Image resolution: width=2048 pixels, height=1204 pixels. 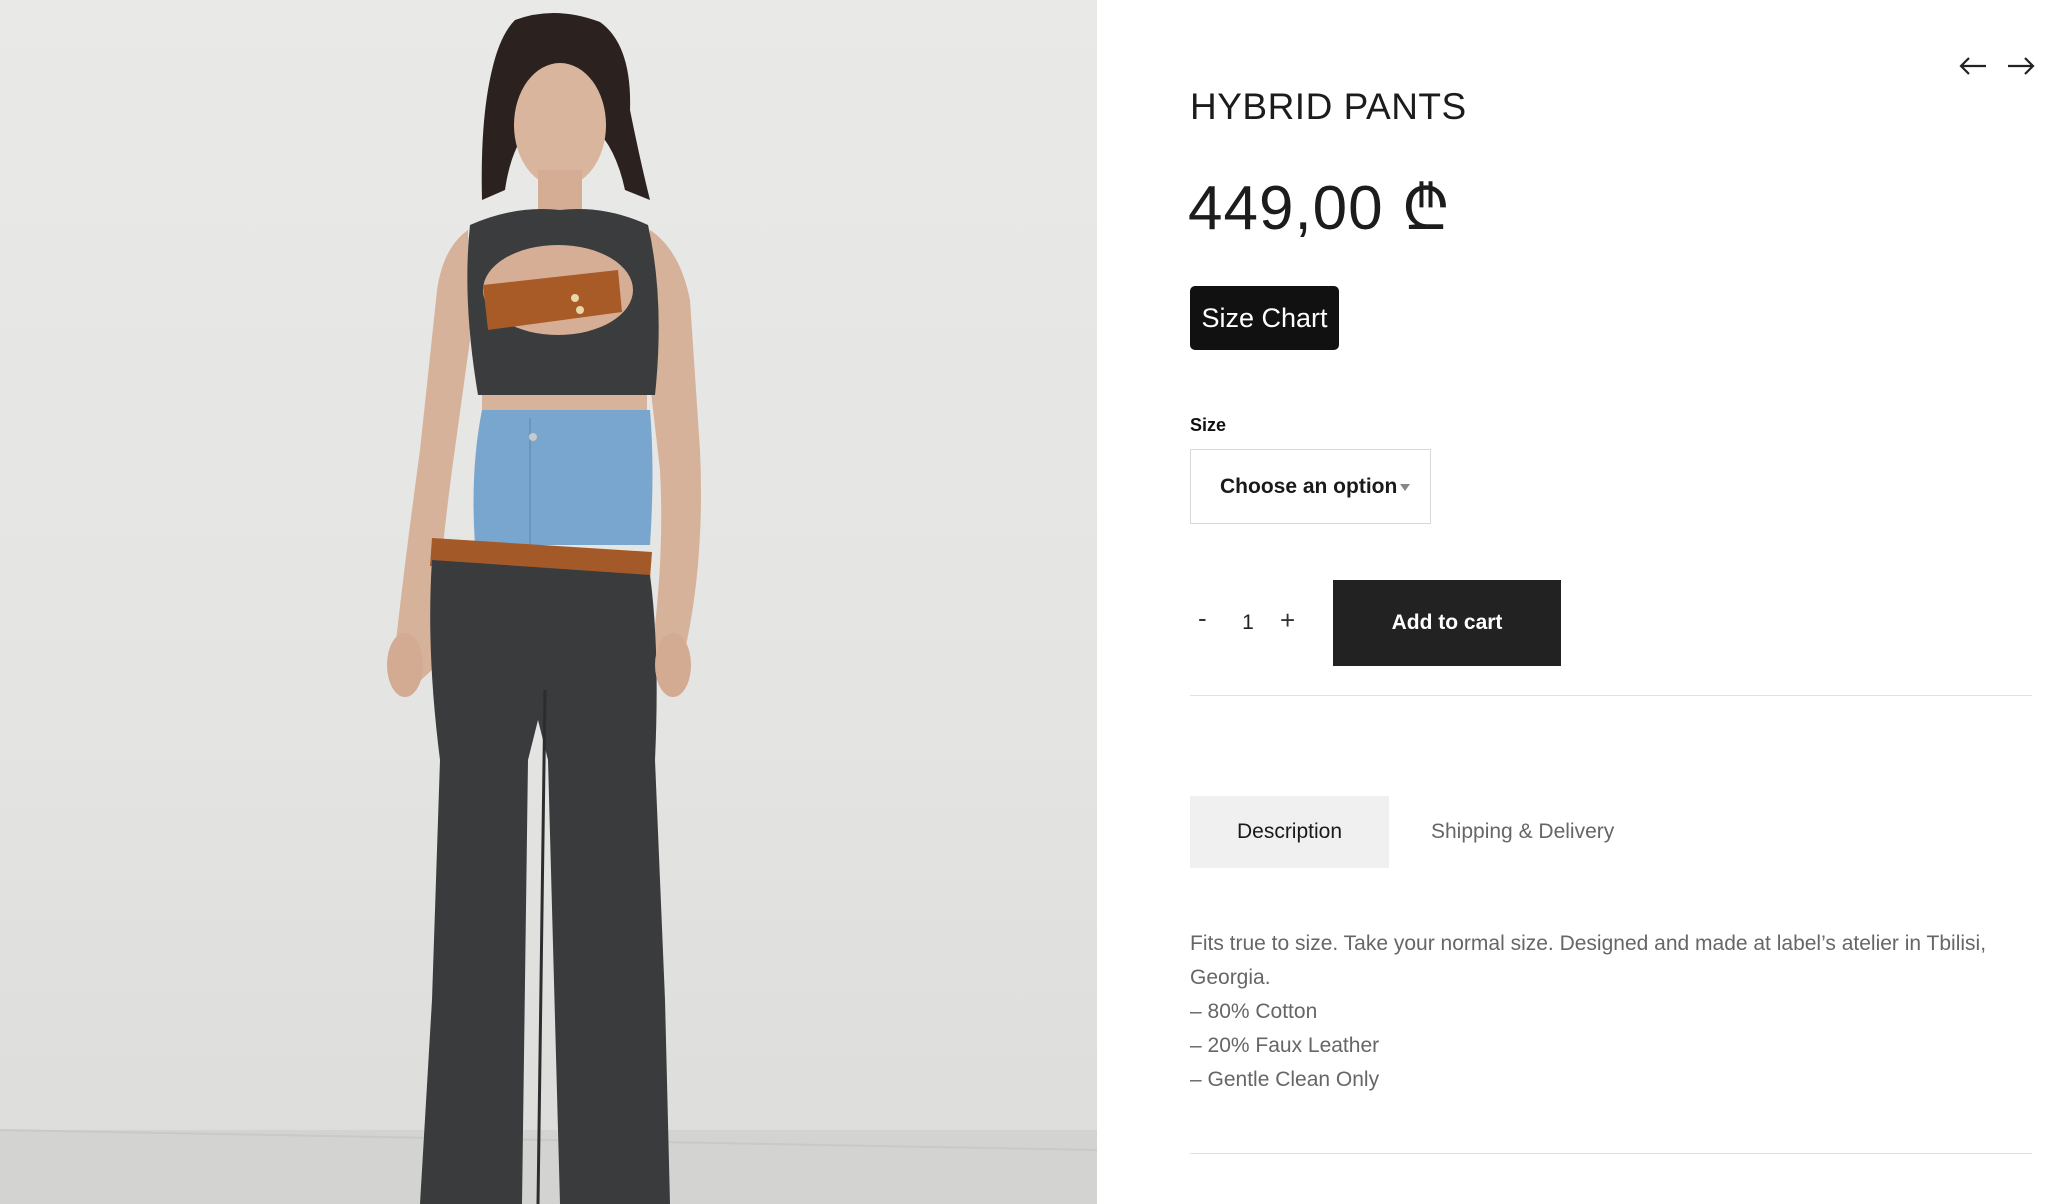 I want to click on quantity-input: 1, so click(x=1248, y=623).